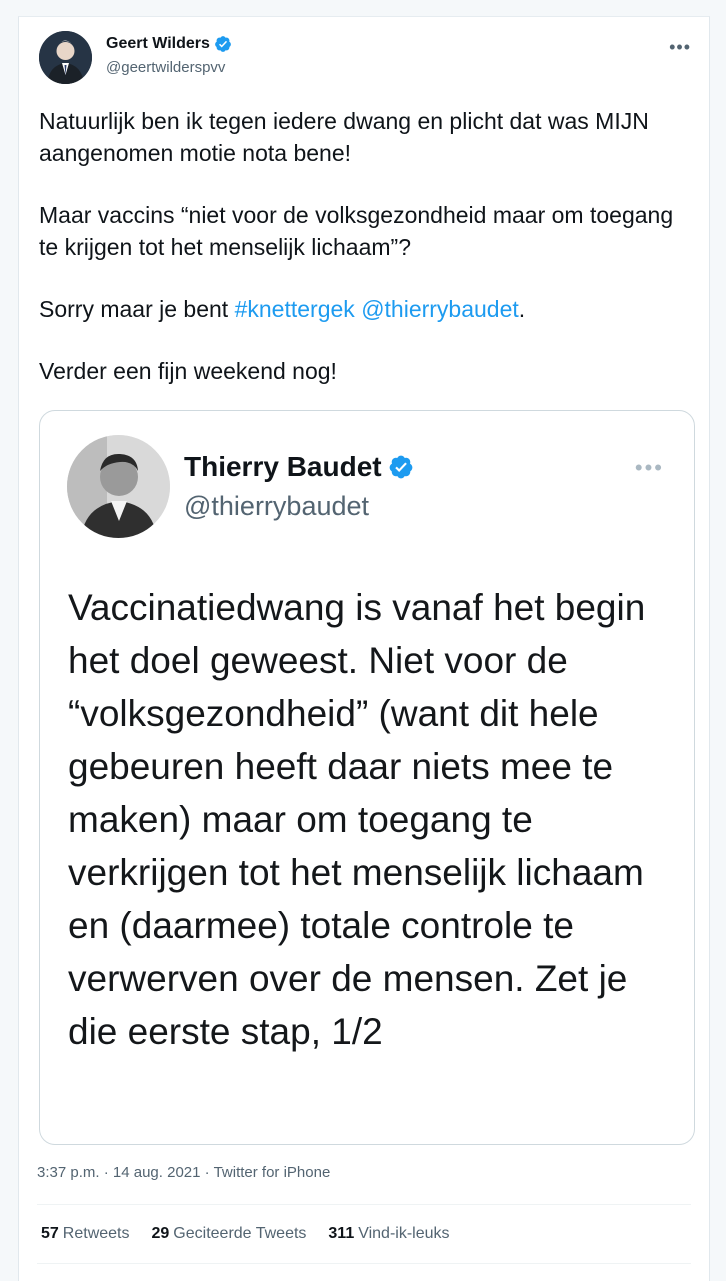 The height and width of the screenshot is (1281, 726). What do you see at coordinates (158, 44) in the screenshot?
I see `author-name: Geert Wilders` at bounding box center [158, 44].